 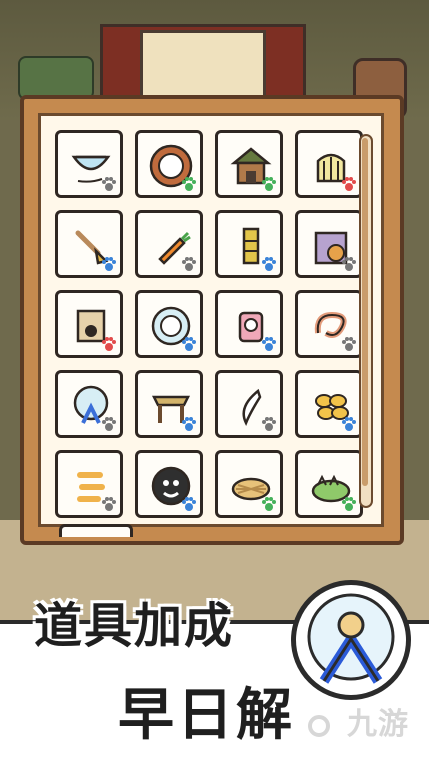 What do you see at coordinates (351, 640) in the screenshot?
I see `hamster-wheel-icon` at bounding box center [351, 640].